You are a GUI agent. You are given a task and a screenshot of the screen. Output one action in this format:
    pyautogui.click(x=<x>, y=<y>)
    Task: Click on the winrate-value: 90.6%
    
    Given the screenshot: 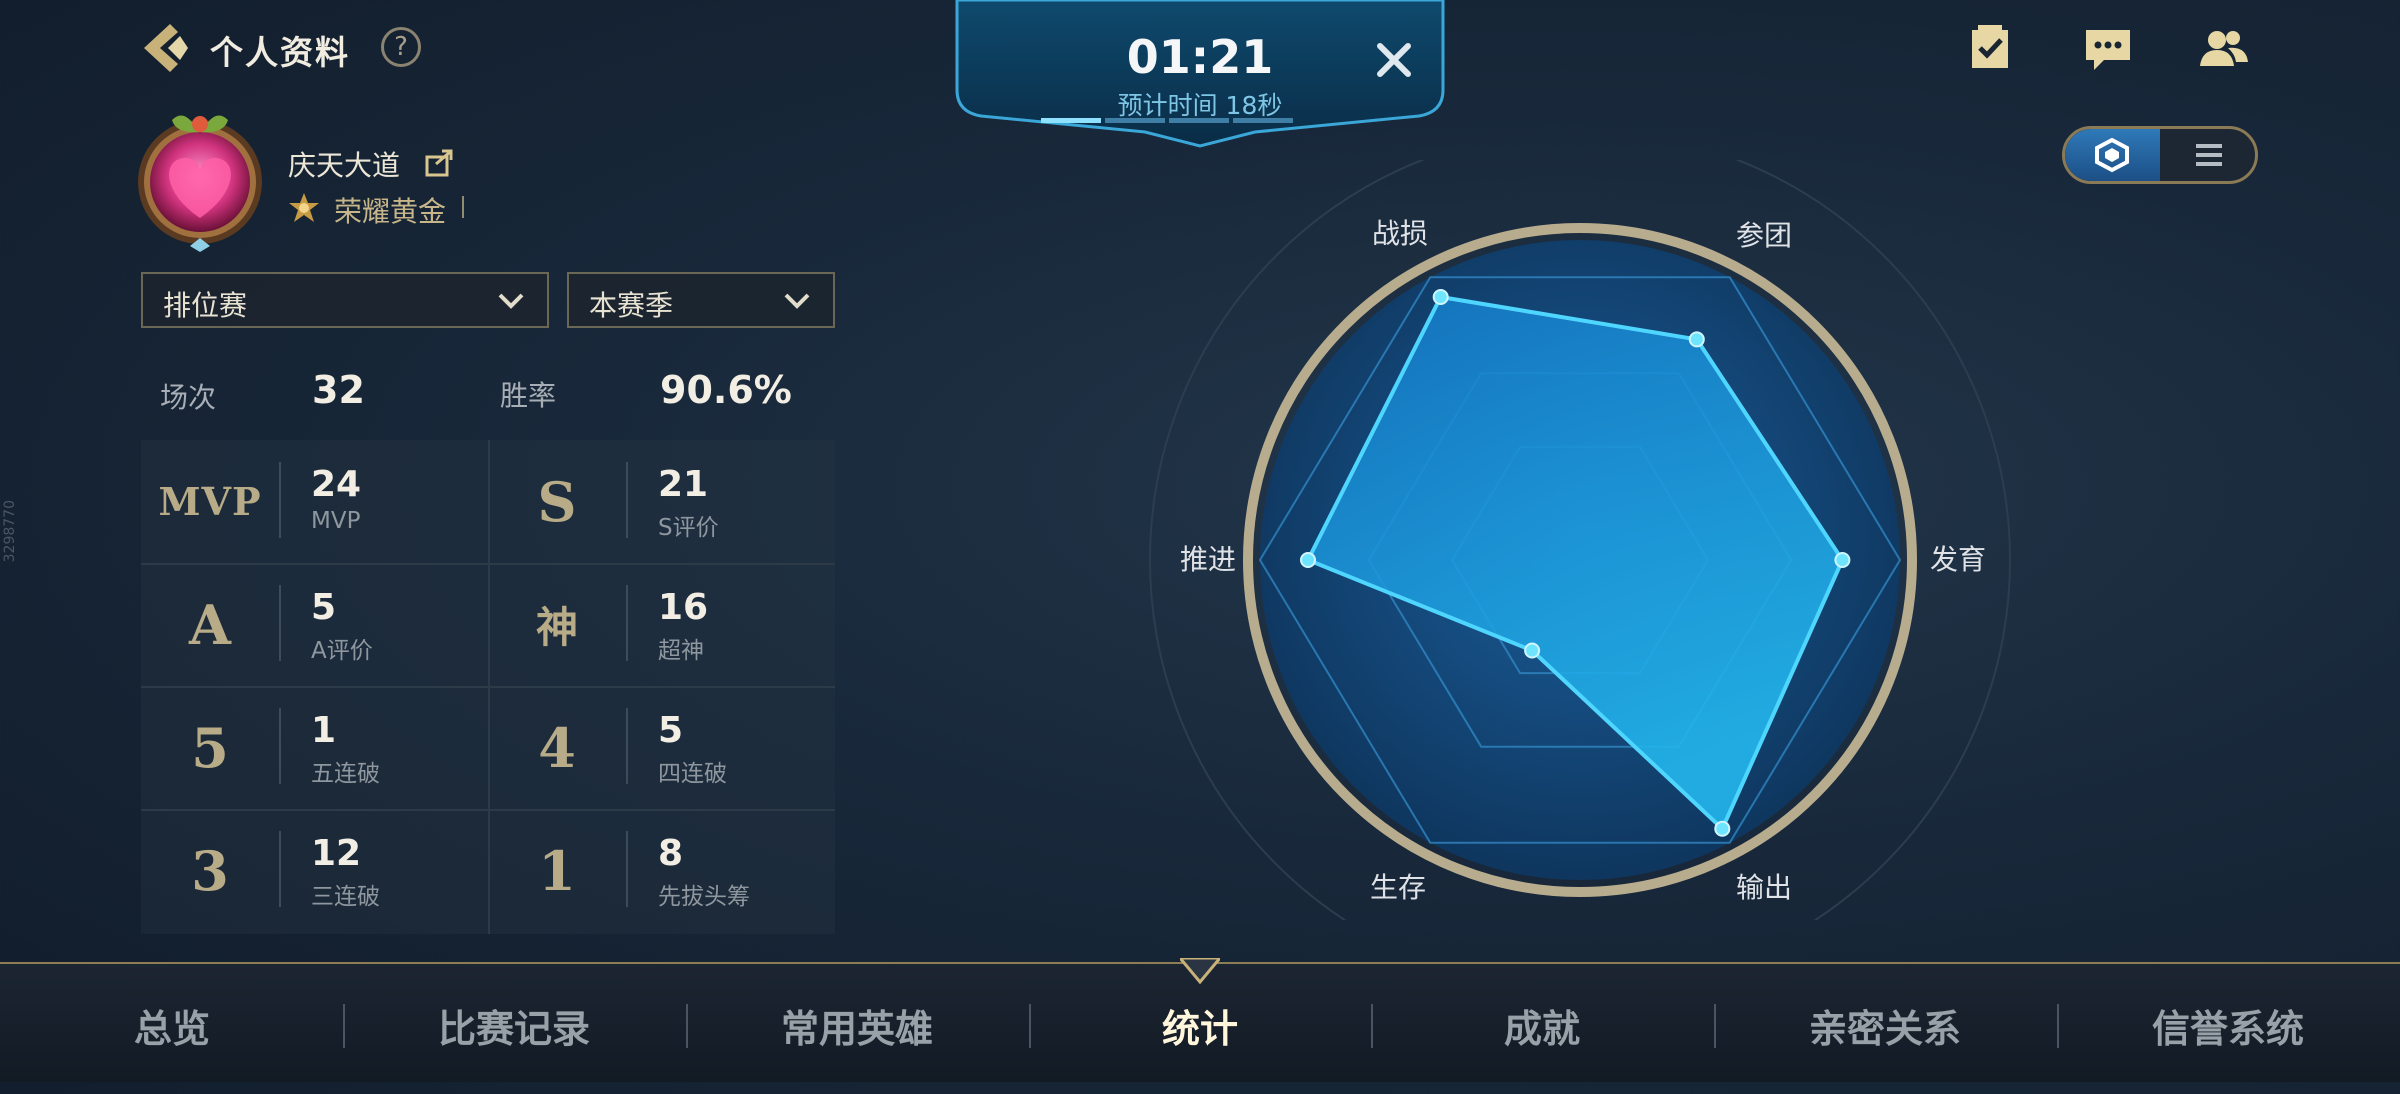 What is the action you would take?
    pyautogui.click(x=726, y=390)
    